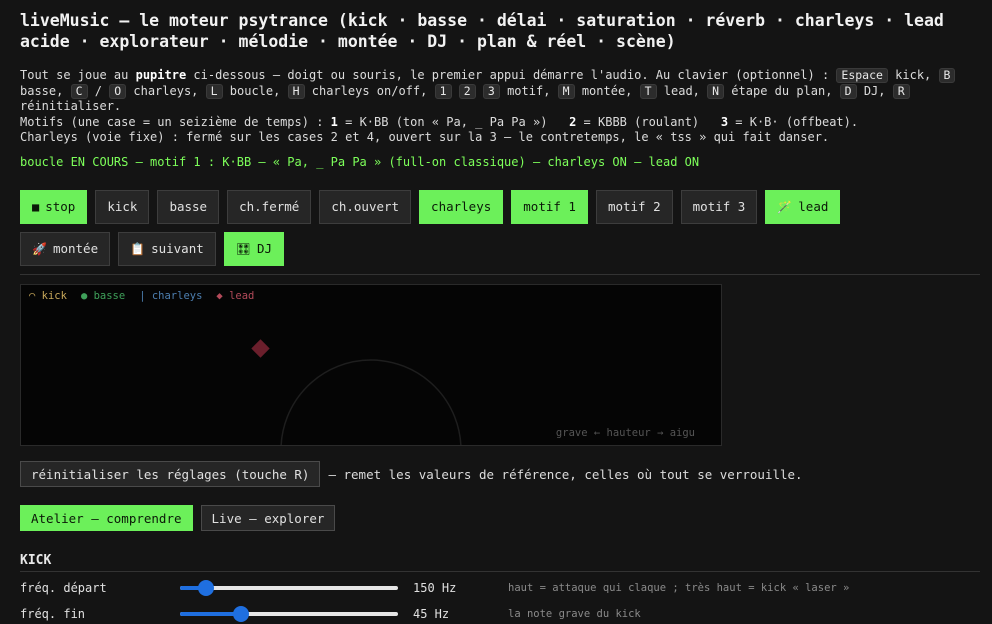  What do you see at coordinates (625, 433) in the screenshot?
I see `pitch-axis-note: grave ← hauteur → aigu` at bounding box center [625, 433].